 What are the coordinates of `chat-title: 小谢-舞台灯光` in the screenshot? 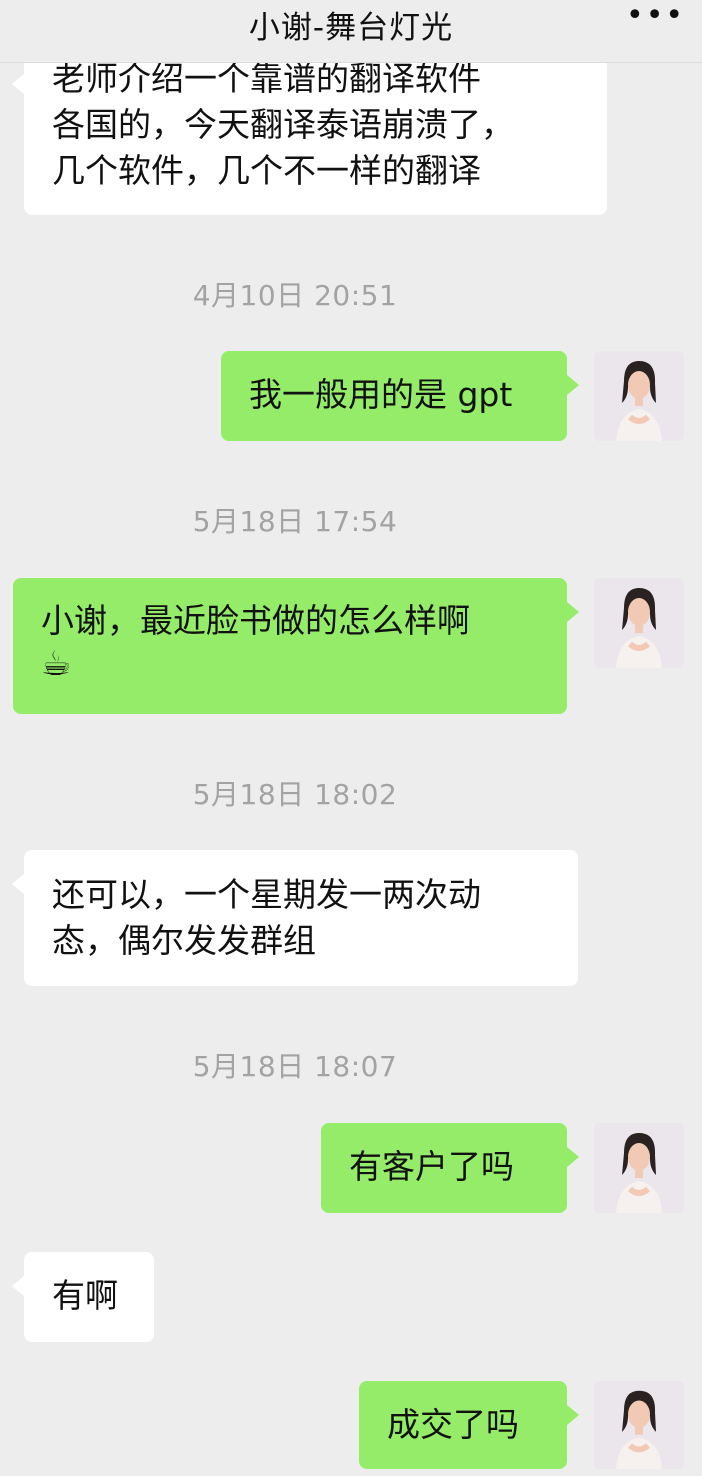 It's located at (351, 28).